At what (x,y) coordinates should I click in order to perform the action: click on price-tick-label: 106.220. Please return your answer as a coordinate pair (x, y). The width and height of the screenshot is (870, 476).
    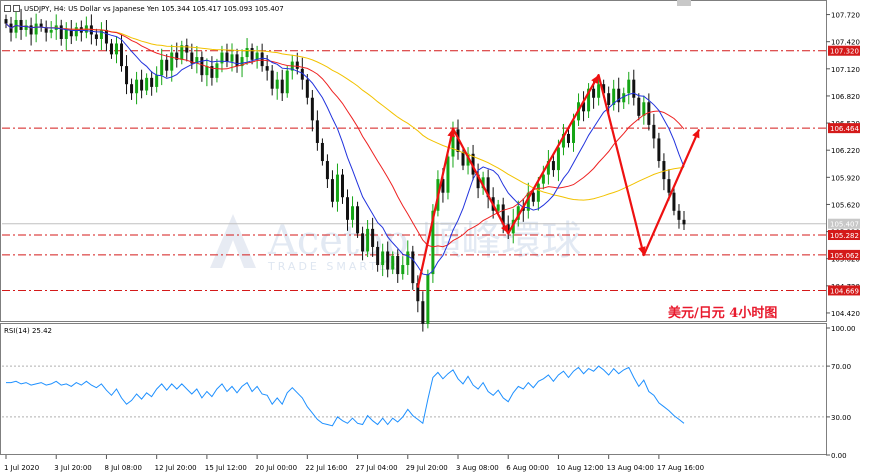
    Looking at the image, I should click on (845, 151).